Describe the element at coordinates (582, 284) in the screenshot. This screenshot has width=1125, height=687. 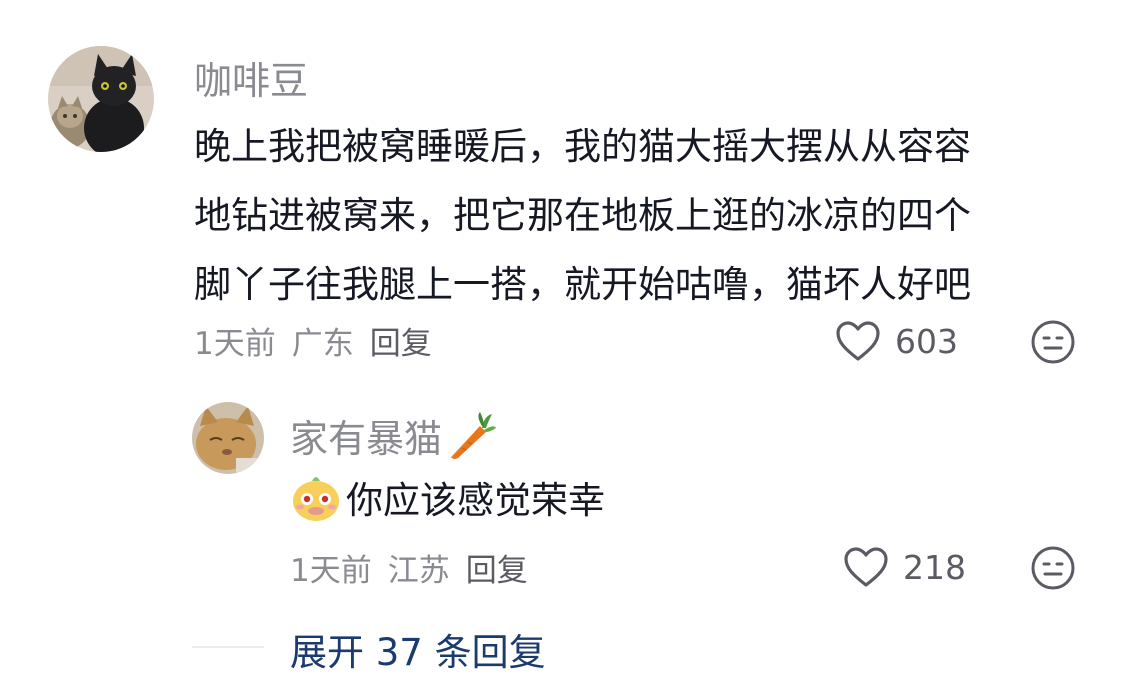
I see `comment-text-line: 脚丫子往我腿上一搭，就开始咕噜，猫坏人好吧` at that location.